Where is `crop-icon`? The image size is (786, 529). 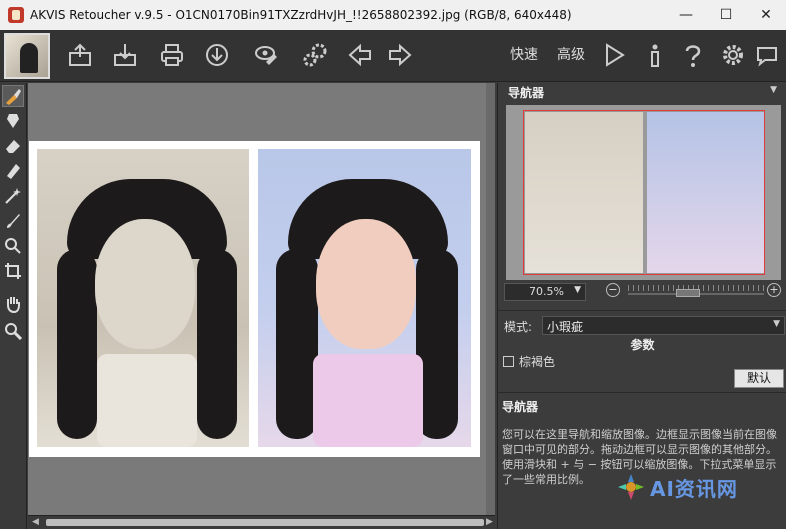 crop-icon is located at coordinates (13, 271).